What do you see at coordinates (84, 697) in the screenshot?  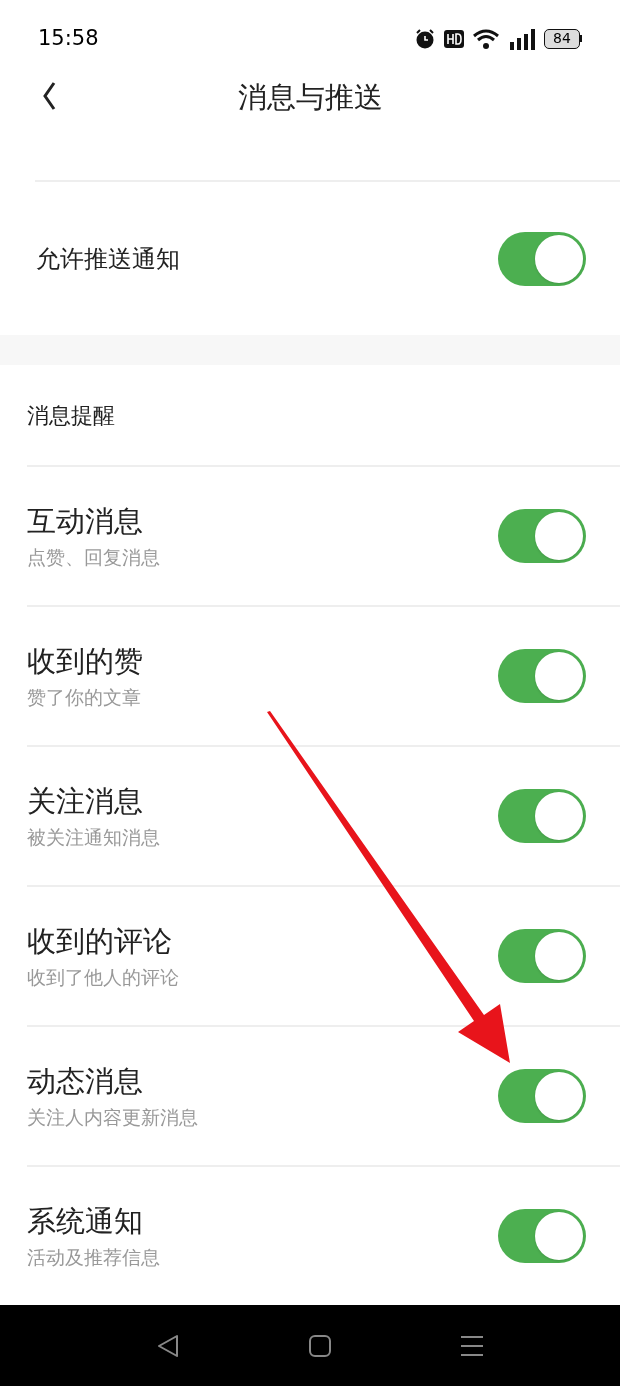 I see `setting-subtitle: 赞了你的文章` at bounding box center [84, 697].